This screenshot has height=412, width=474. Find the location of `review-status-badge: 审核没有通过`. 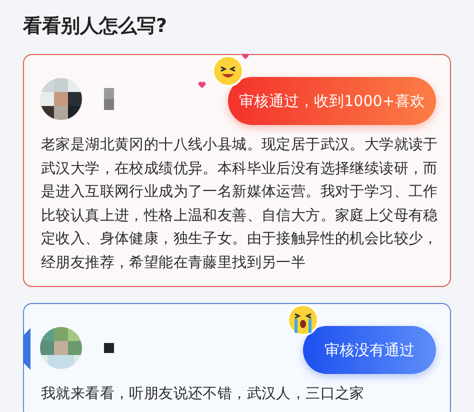

review-status-badge: 审核没有通过 is located at coordinates (369, 350).